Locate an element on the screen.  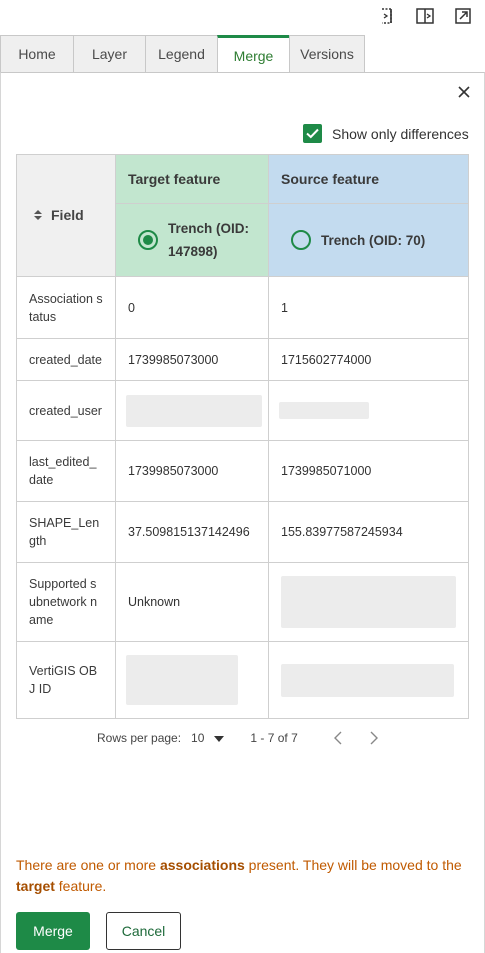
dock-left-icon is located at coordinates (387, 16).